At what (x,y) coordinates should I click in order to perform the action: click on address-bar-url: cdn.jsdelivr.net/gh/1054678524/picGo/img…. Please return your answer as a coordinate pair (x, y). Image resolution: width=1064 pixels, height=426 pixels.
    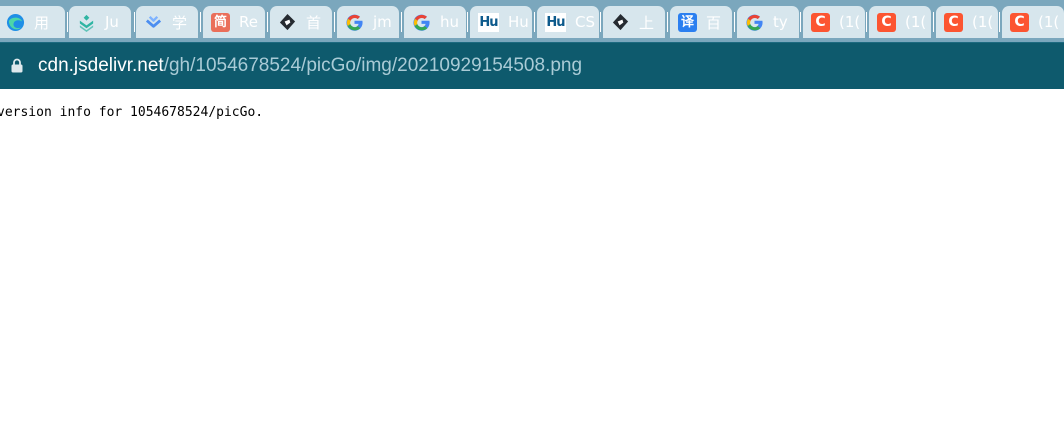
    Looking at the image, I should click on (310, 66).